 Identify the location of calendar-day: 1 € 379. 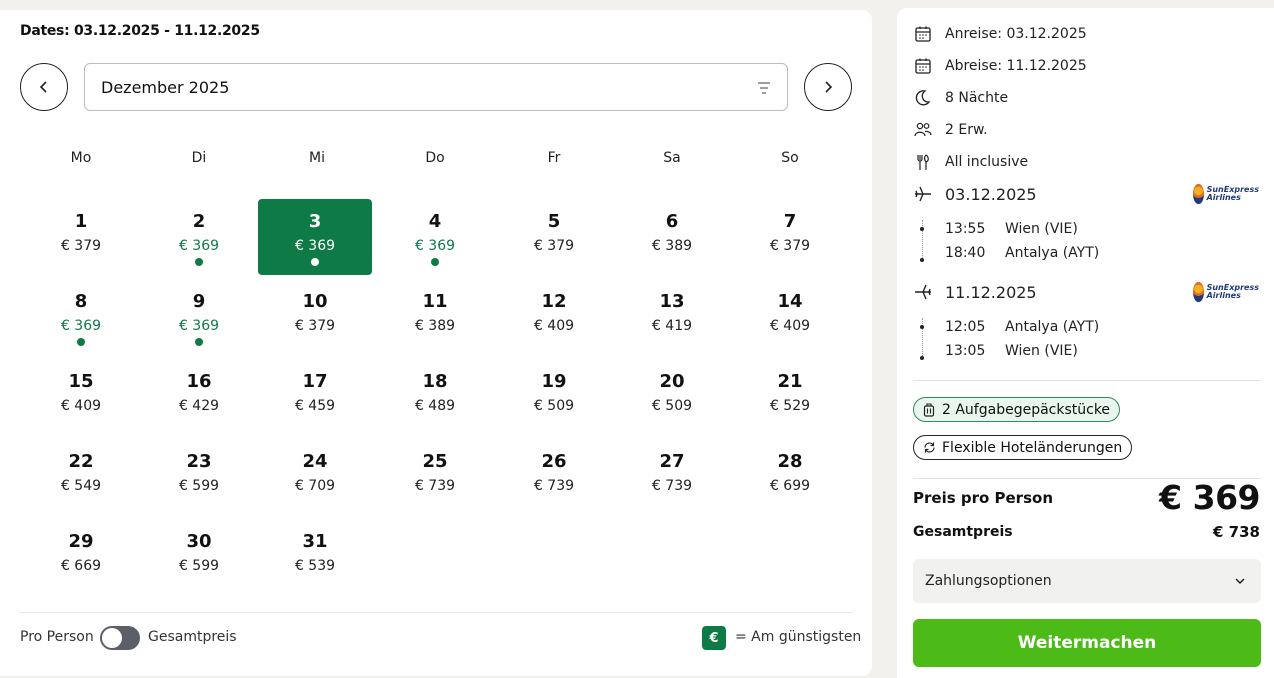
(81, 237).